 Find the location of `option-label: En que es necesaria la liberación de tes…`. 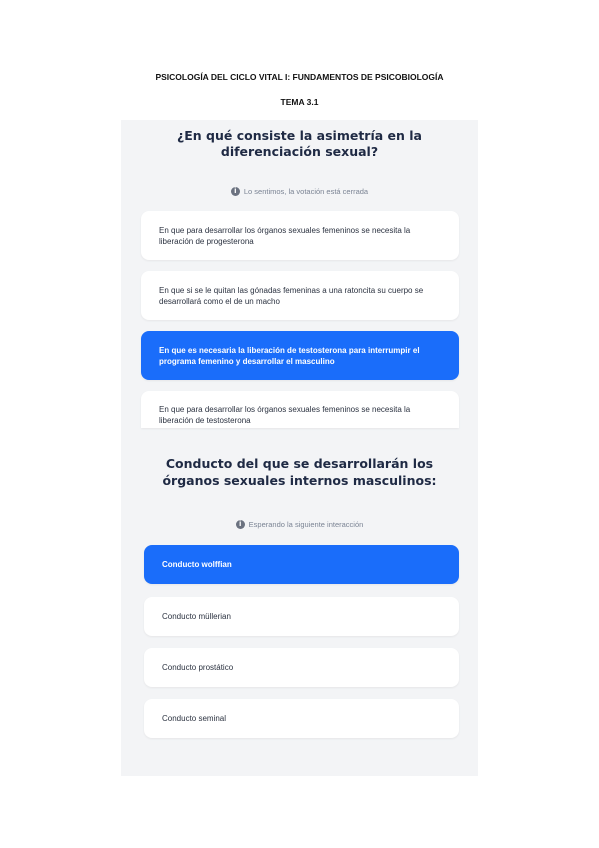

option-label: En que es necesaria la liberación de tes… is located at coordinates (289, 355).